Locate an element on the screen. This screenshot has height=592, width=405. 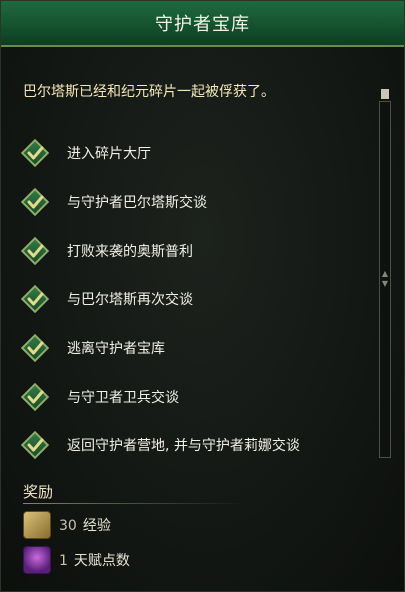
reward-label: 经验 is located at coordinates (96, 526).